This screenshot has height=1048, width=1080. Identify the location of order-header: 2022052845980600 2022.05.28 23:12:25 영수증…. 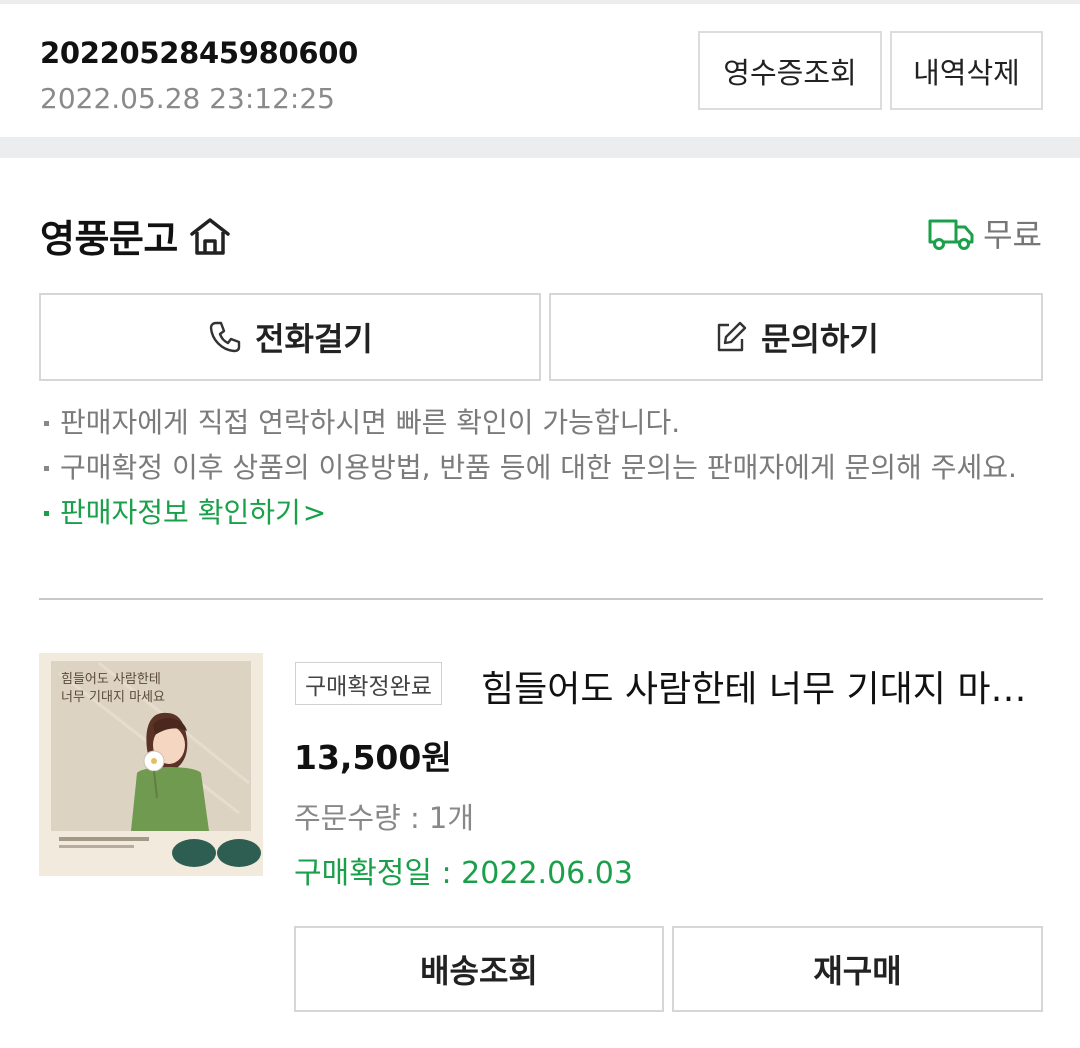
(540, 70).